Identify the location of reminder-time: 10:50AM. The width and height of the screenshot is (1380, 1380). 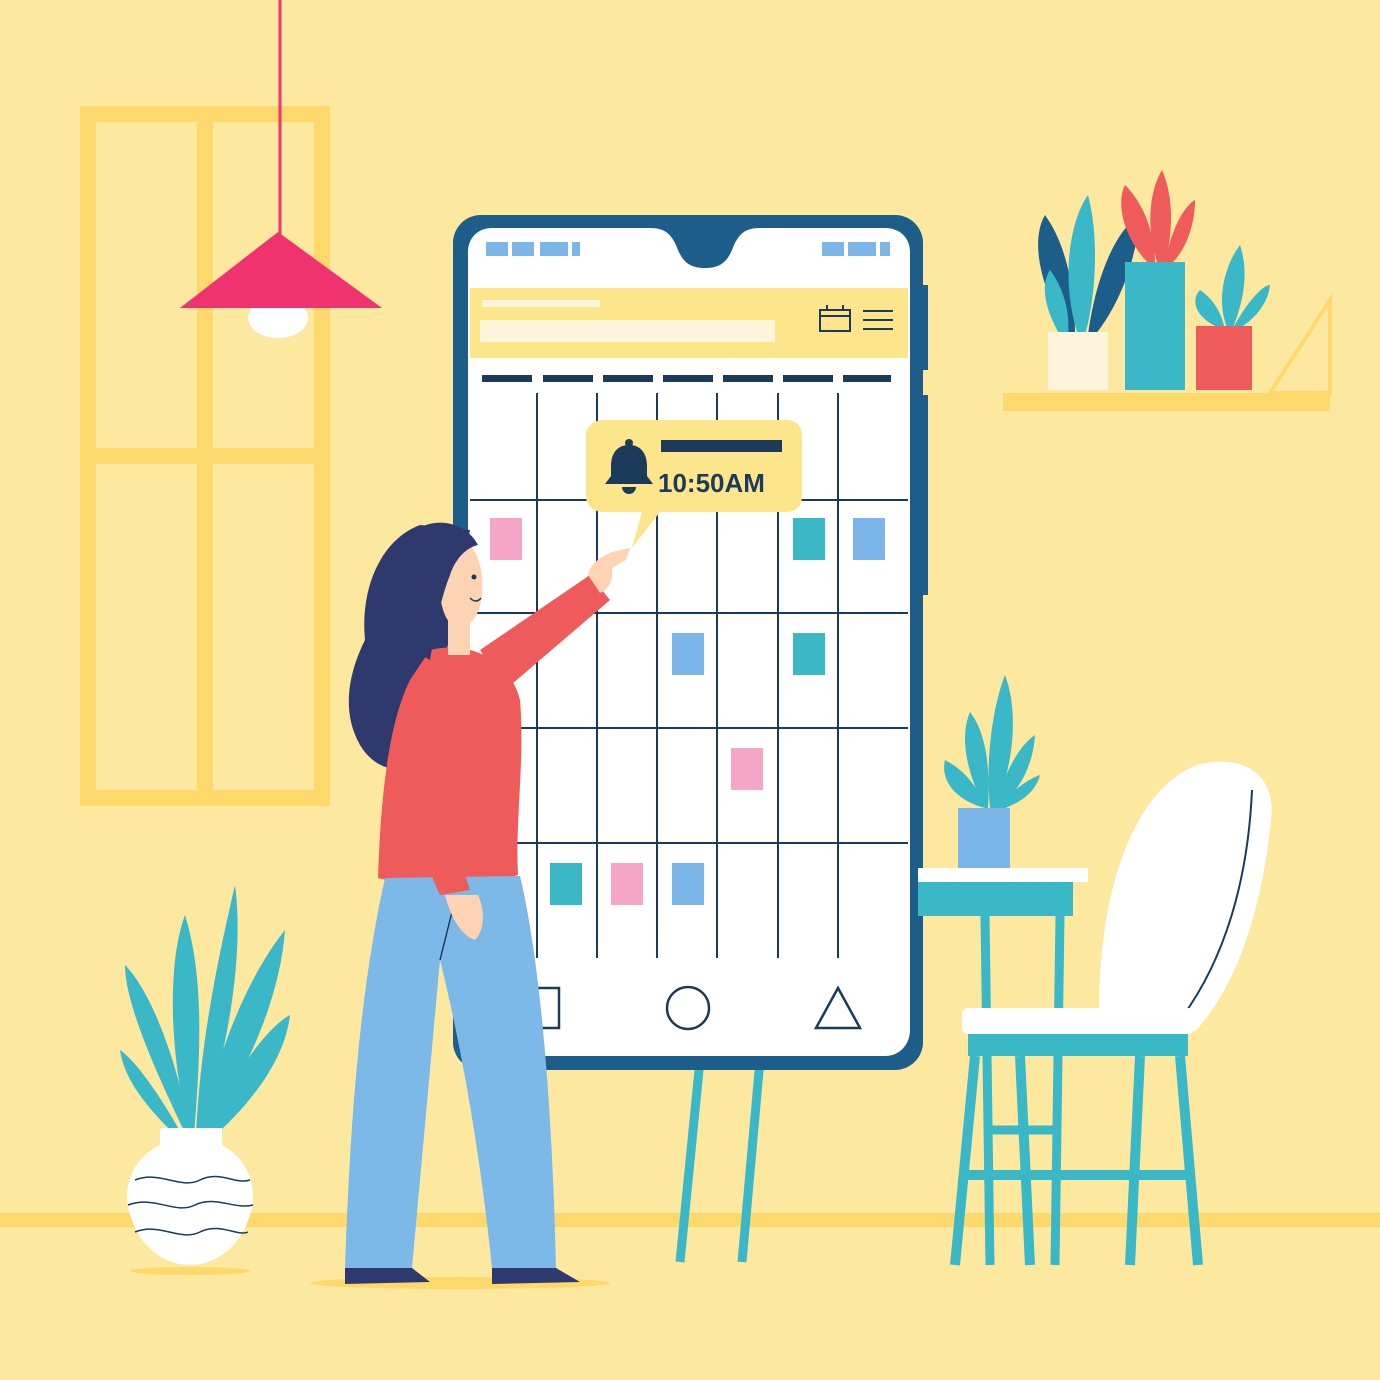
(711, 483).